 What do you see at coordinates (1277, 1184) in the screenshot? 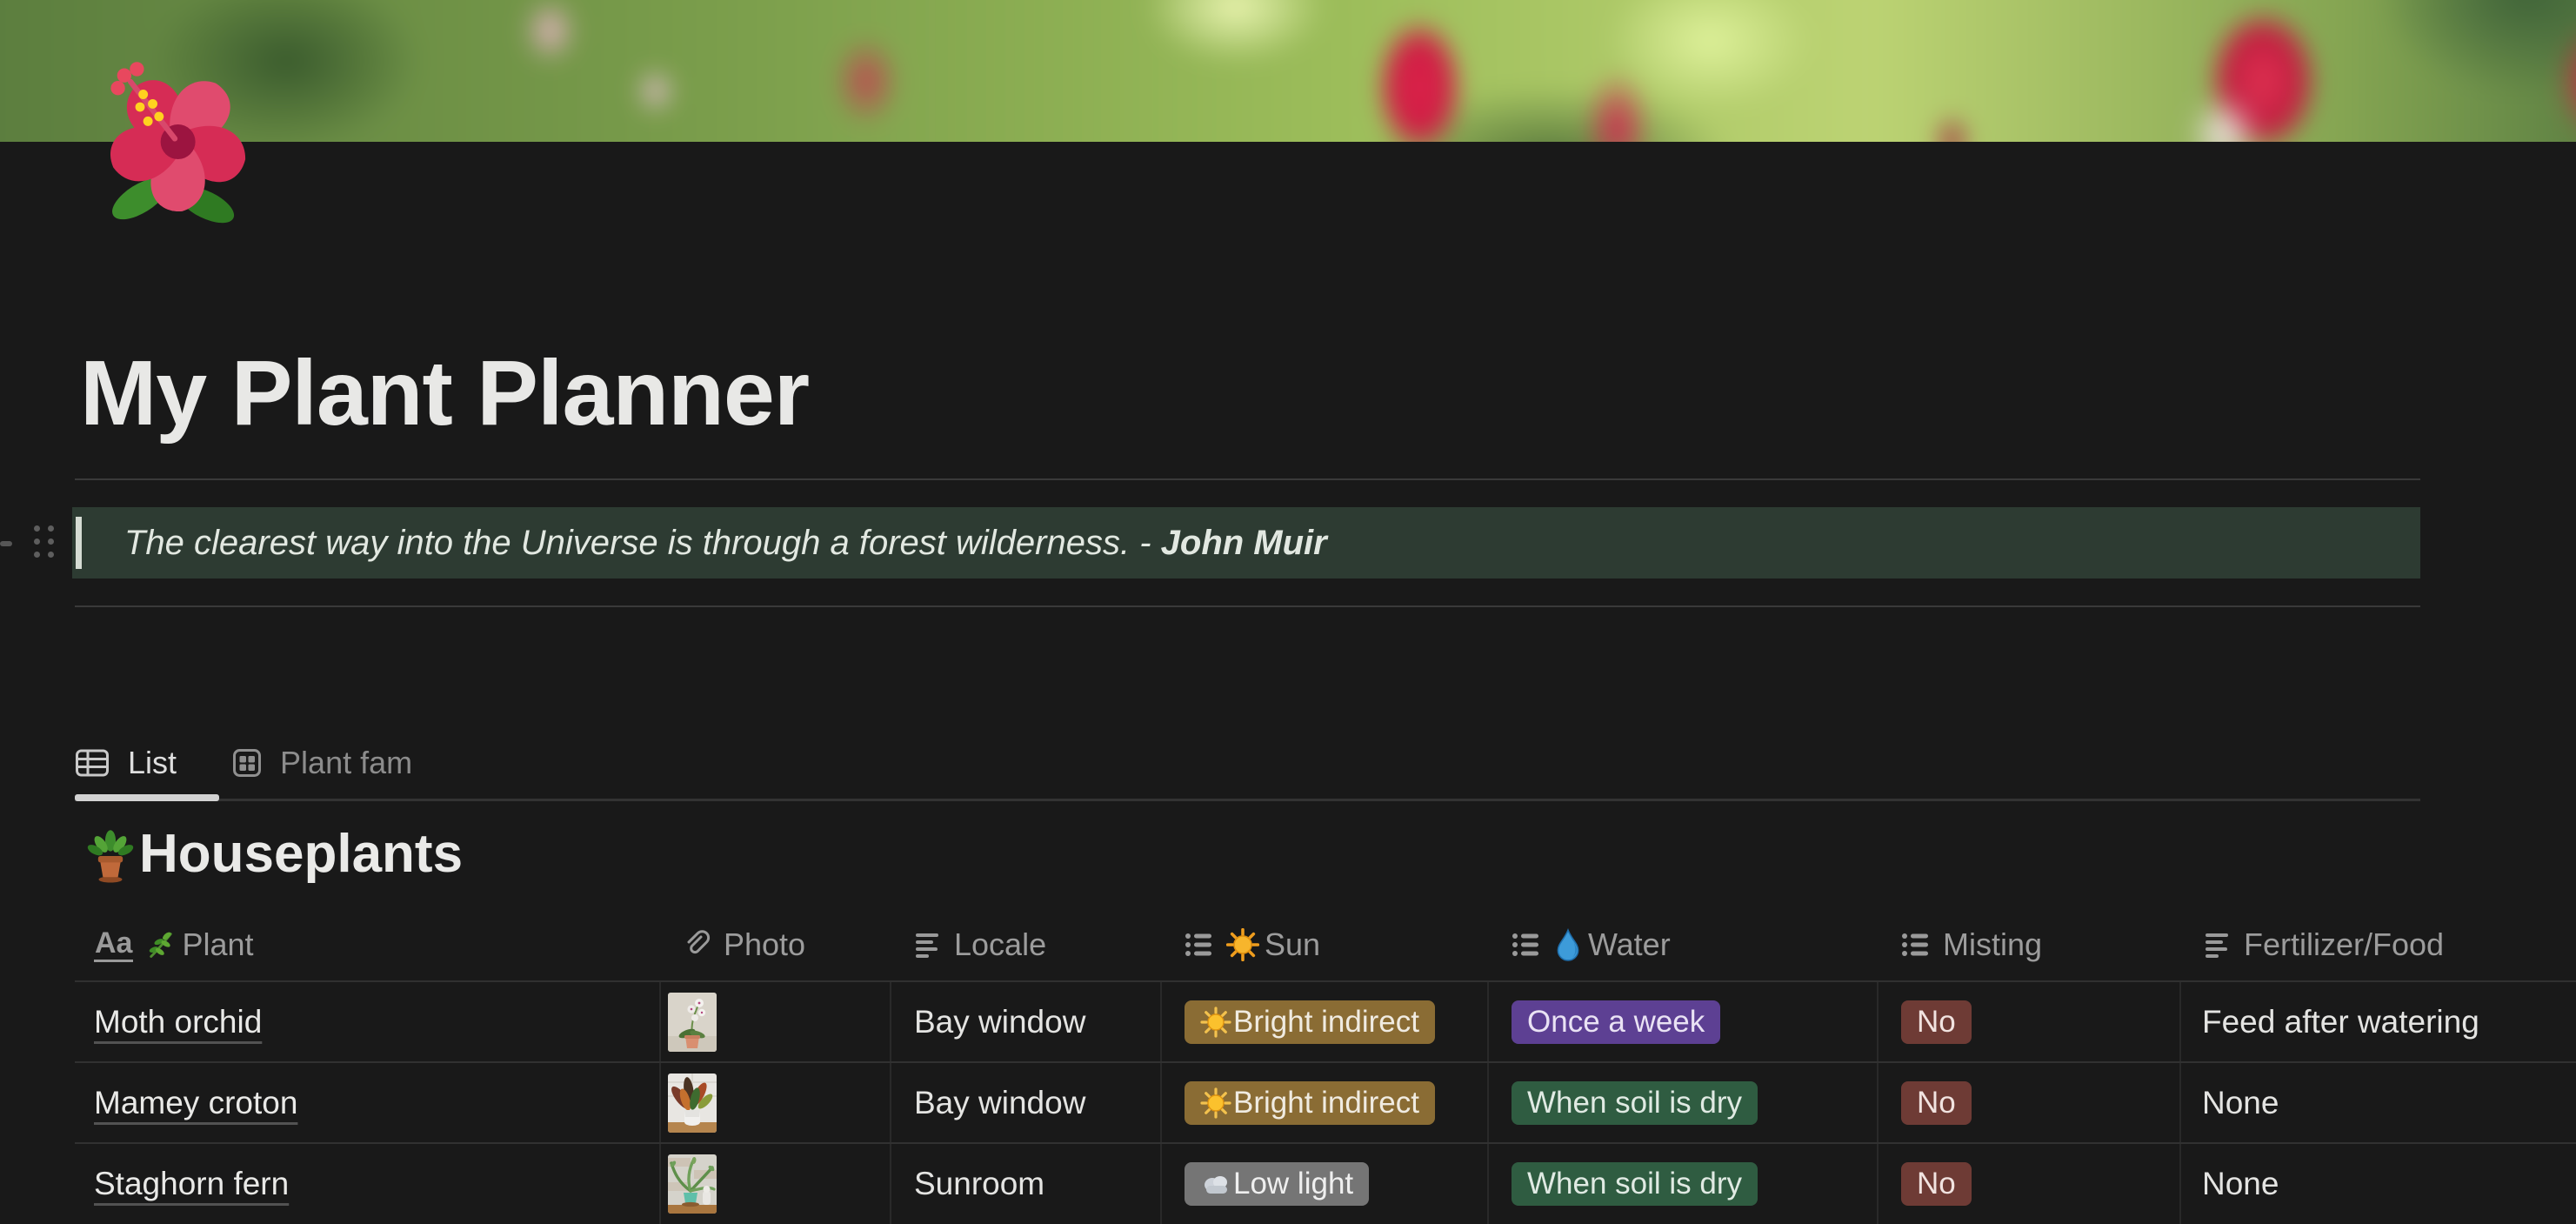
I see `tag-low-light: Low light` at bounding box center [1277, 1184].